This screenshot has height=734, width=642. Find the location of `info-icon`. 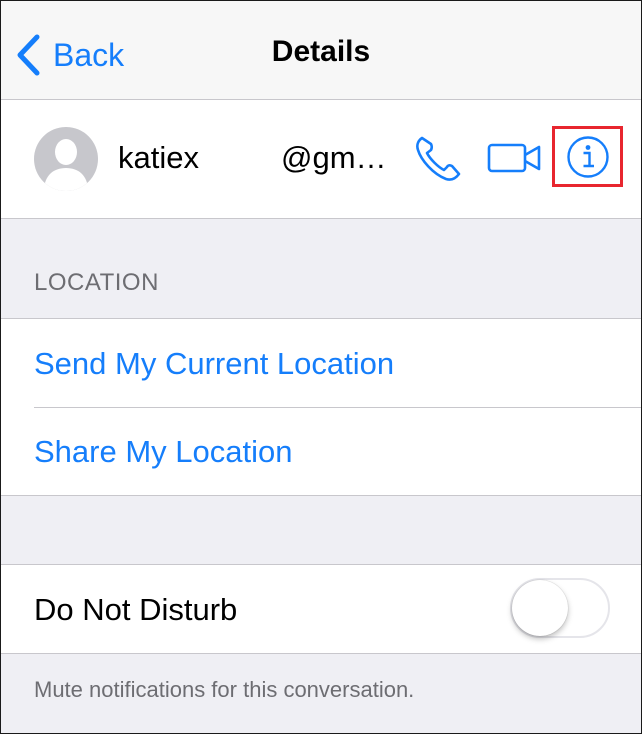

info-icon is located at coordinates (587, 156).